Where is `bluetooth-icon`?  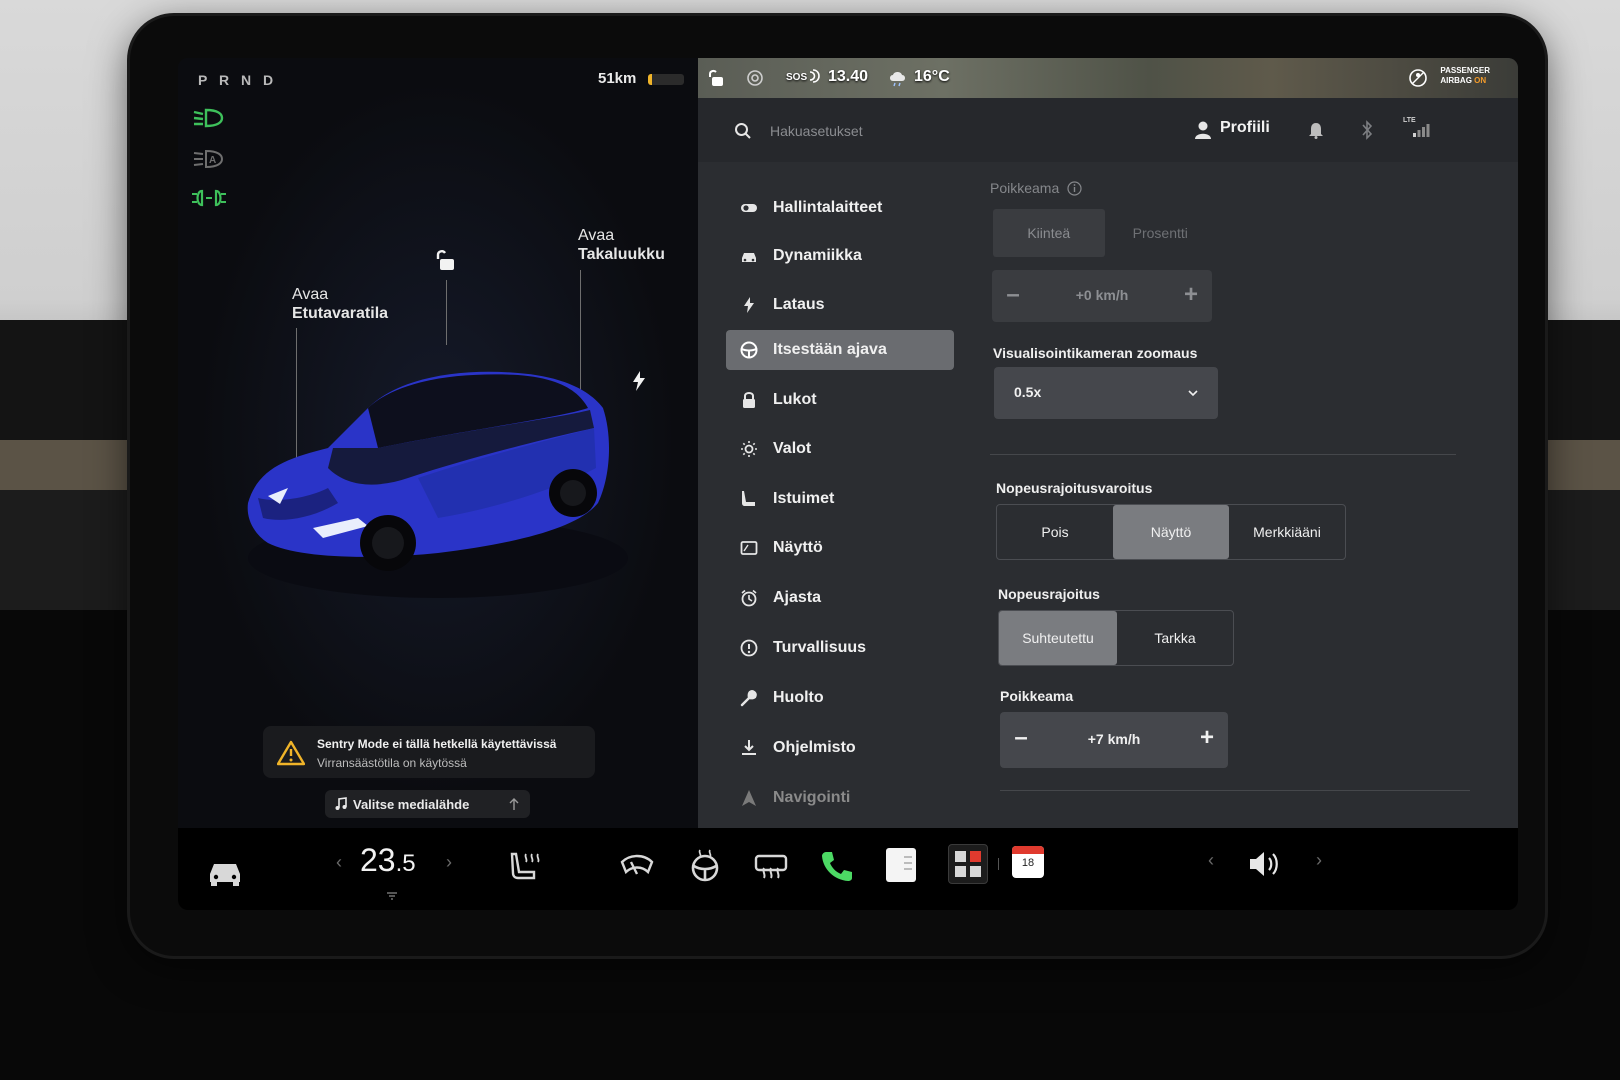 bluetooth-icon is located at coordinates (1367, 130).